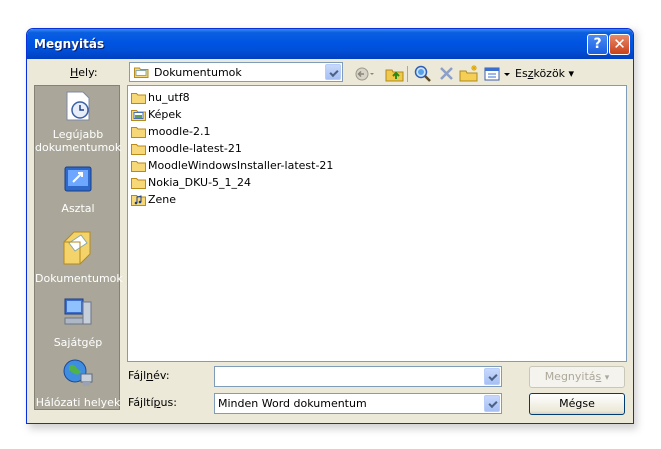 Image resolution: width=661 pixels, height=449 pixels. I want to click on filename-label: Fájlnév:, so click(149, 375).